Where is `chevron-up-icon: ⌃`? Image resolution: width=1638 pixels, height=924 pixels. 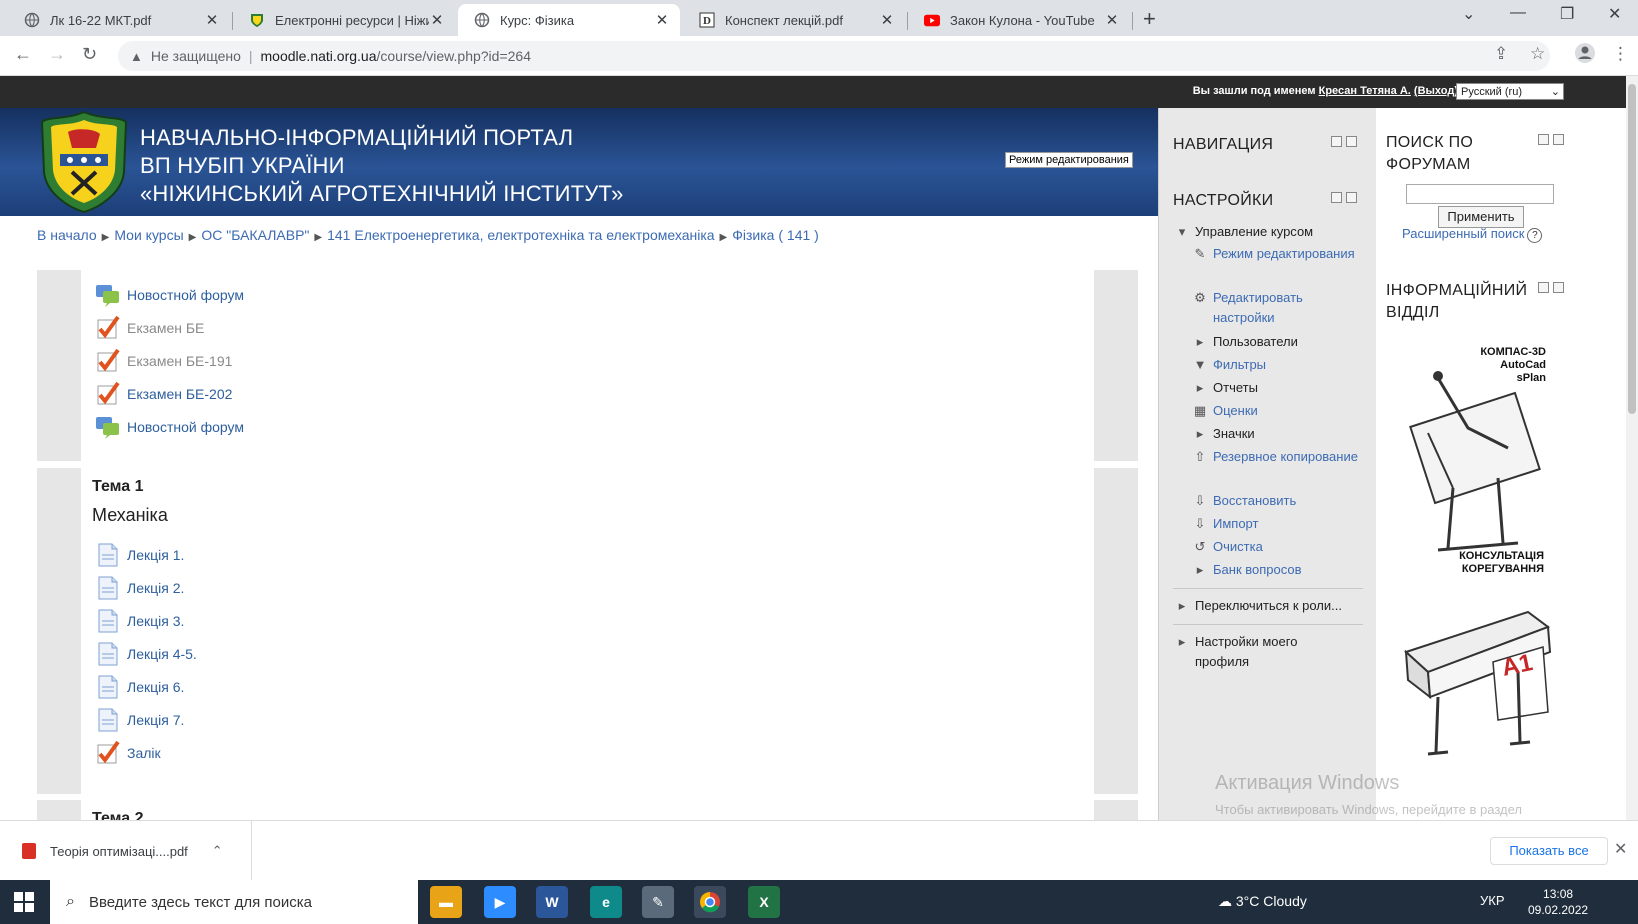
chevron-up-icon: ⌃ is located at coordinates (217, 851).